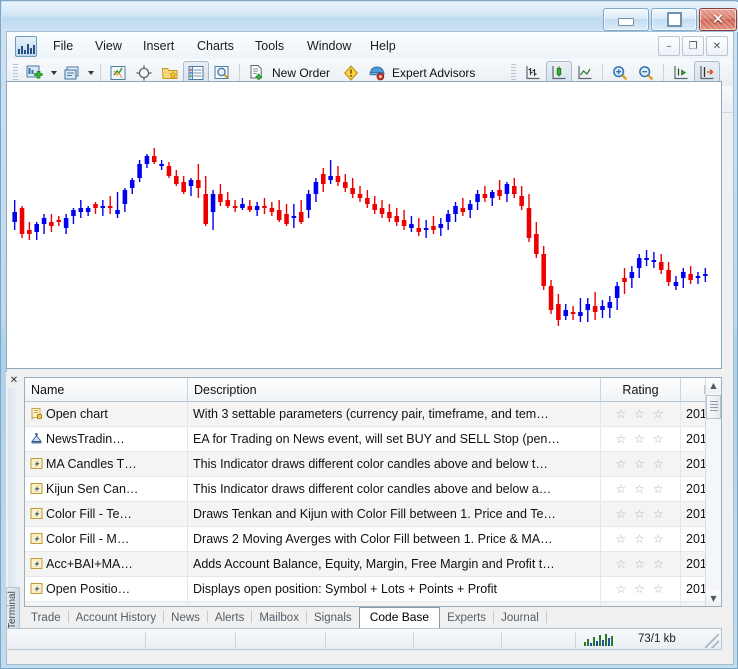 This screenshot has width=738, height=669. I want to click on script-icon, so click(36, 413).